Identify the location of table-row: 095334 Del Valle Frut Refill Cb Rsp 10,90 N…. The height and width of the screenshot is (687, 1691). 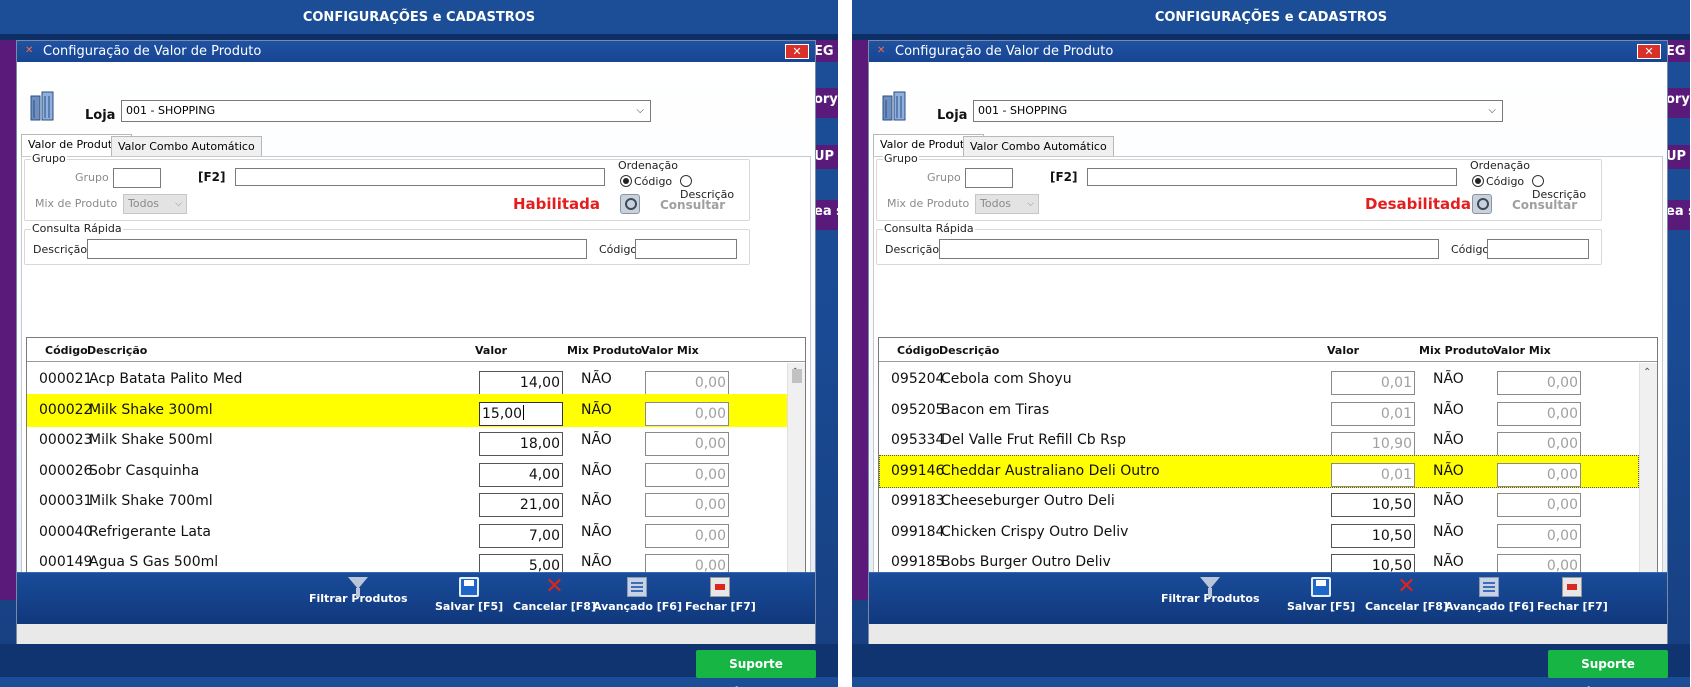
(1259, 440).